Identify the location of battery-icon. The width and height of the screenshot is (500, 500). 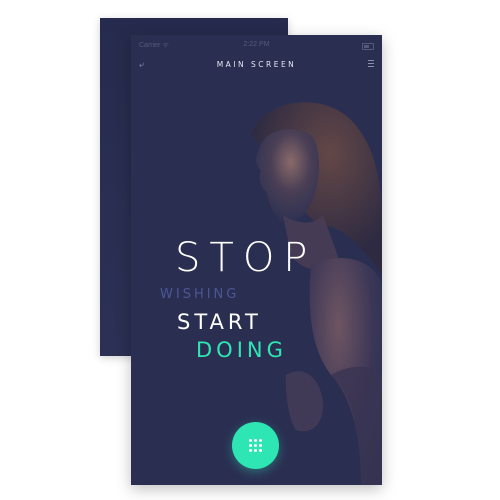
(368, 46).